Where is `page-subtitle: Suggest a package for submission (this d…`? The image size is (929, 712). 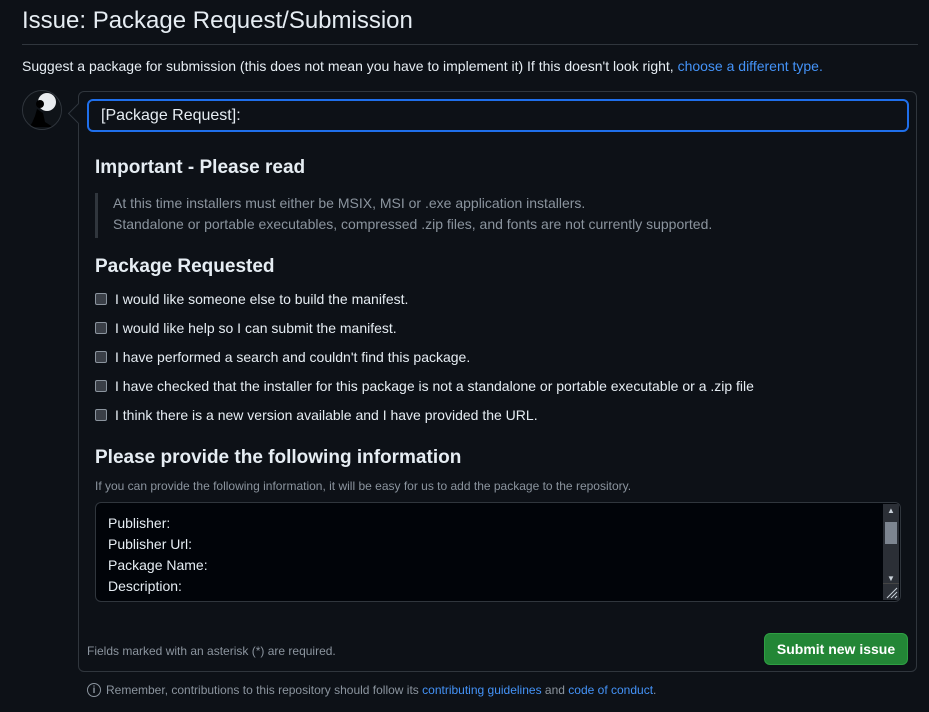
page-subtitle: Suggest a package for submission (this d… is located at coordinates (422, 66).